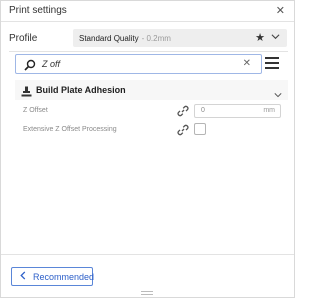  I want to click on footer-divider, so click(147, 254).